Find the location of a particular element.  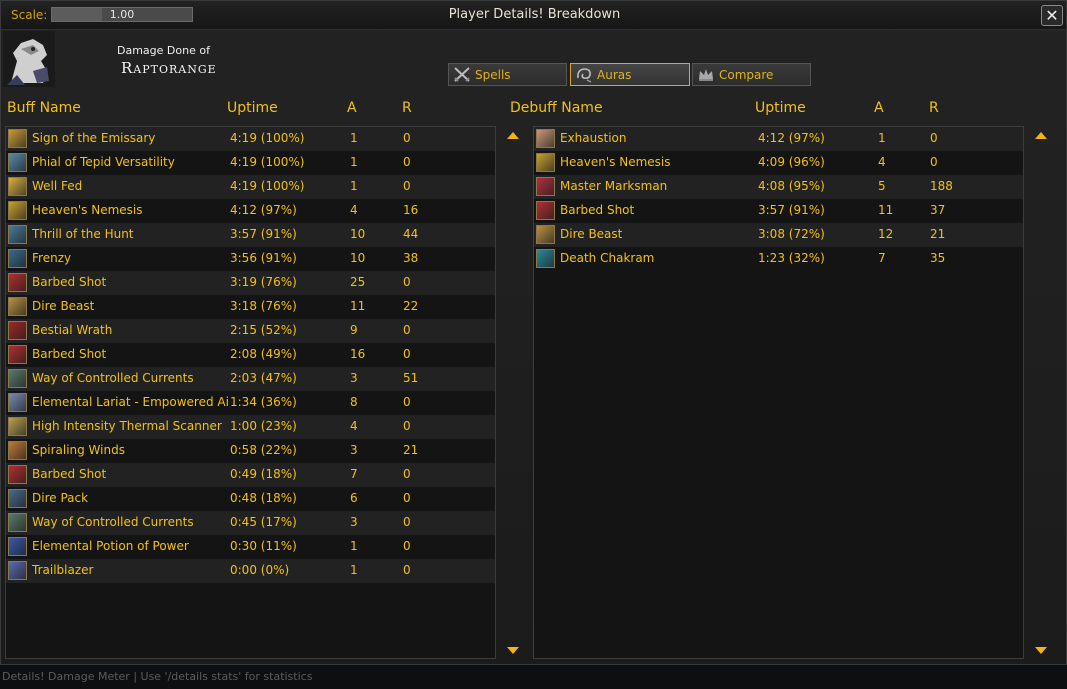

nemesis-icon is located at coordinates (17, 210).